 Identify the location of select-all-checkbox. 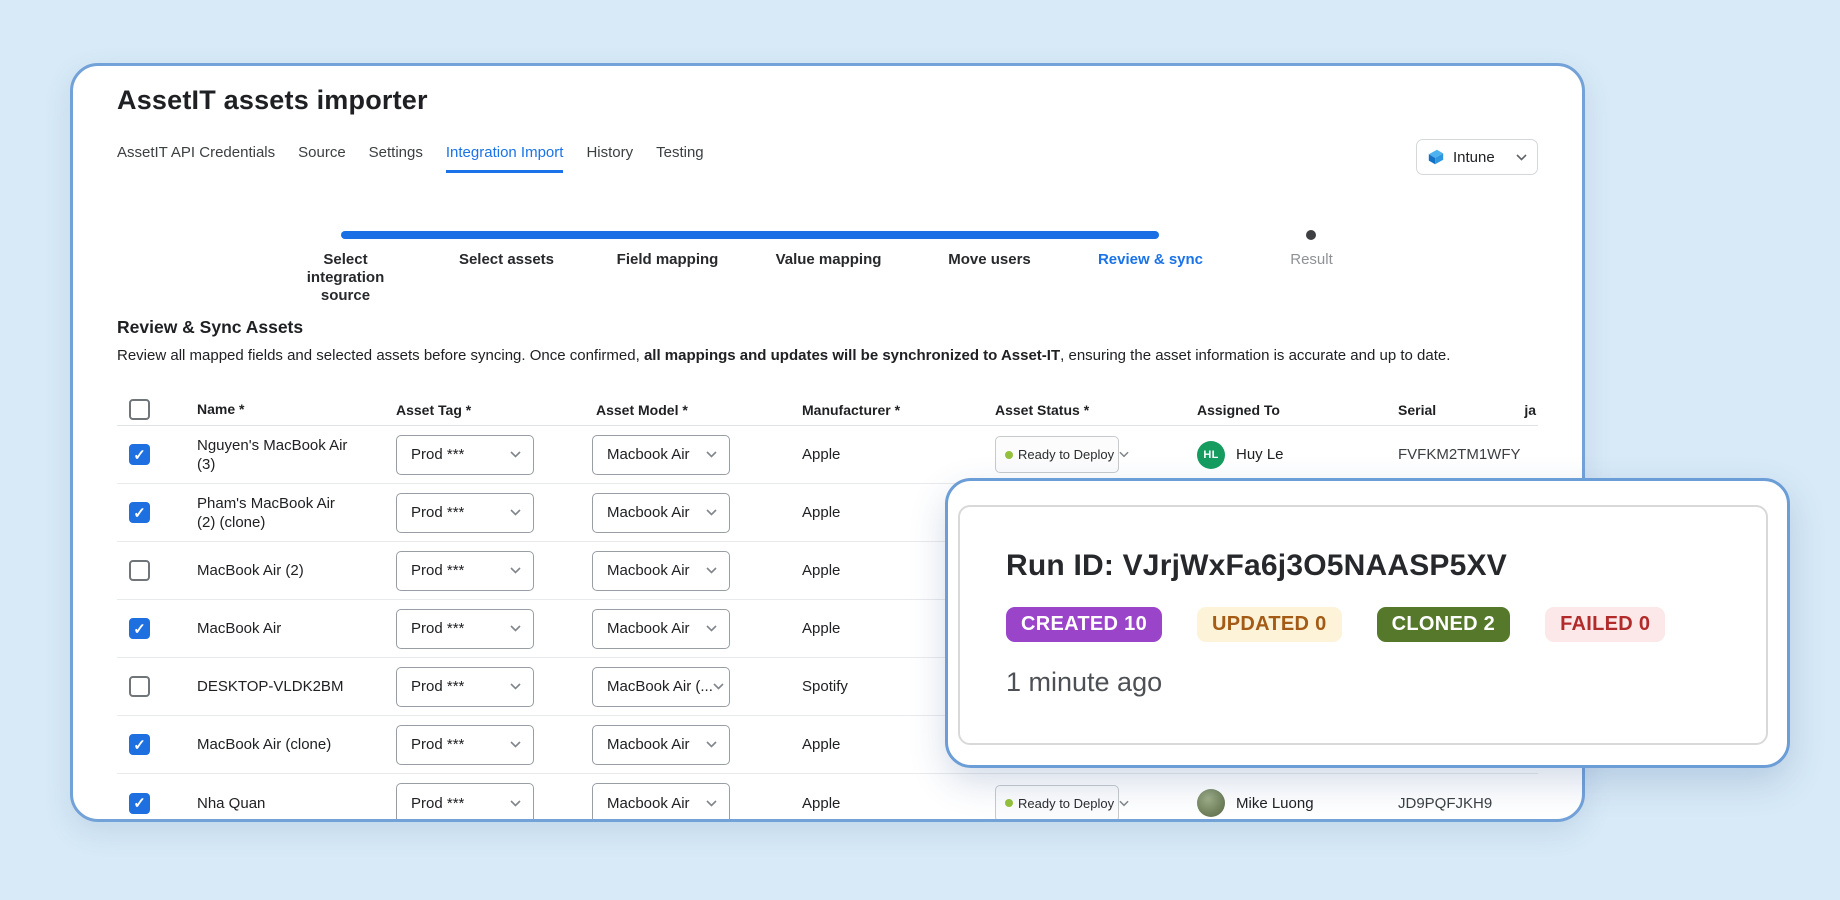
(139, 409).